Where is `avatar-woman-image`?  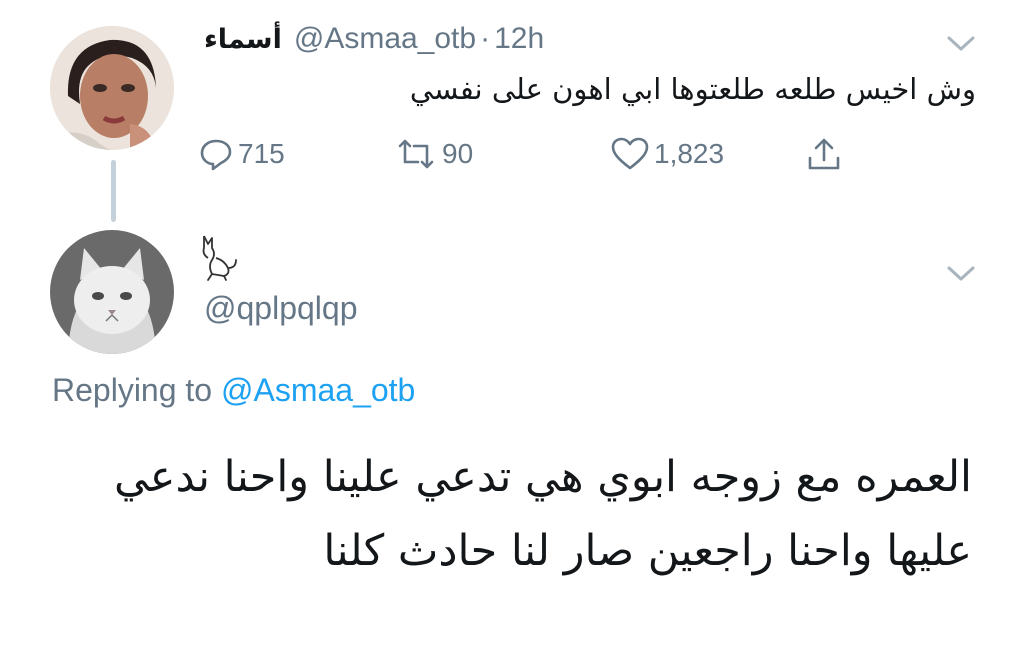 avatar-woman-image is located at coordinates (112, 88).